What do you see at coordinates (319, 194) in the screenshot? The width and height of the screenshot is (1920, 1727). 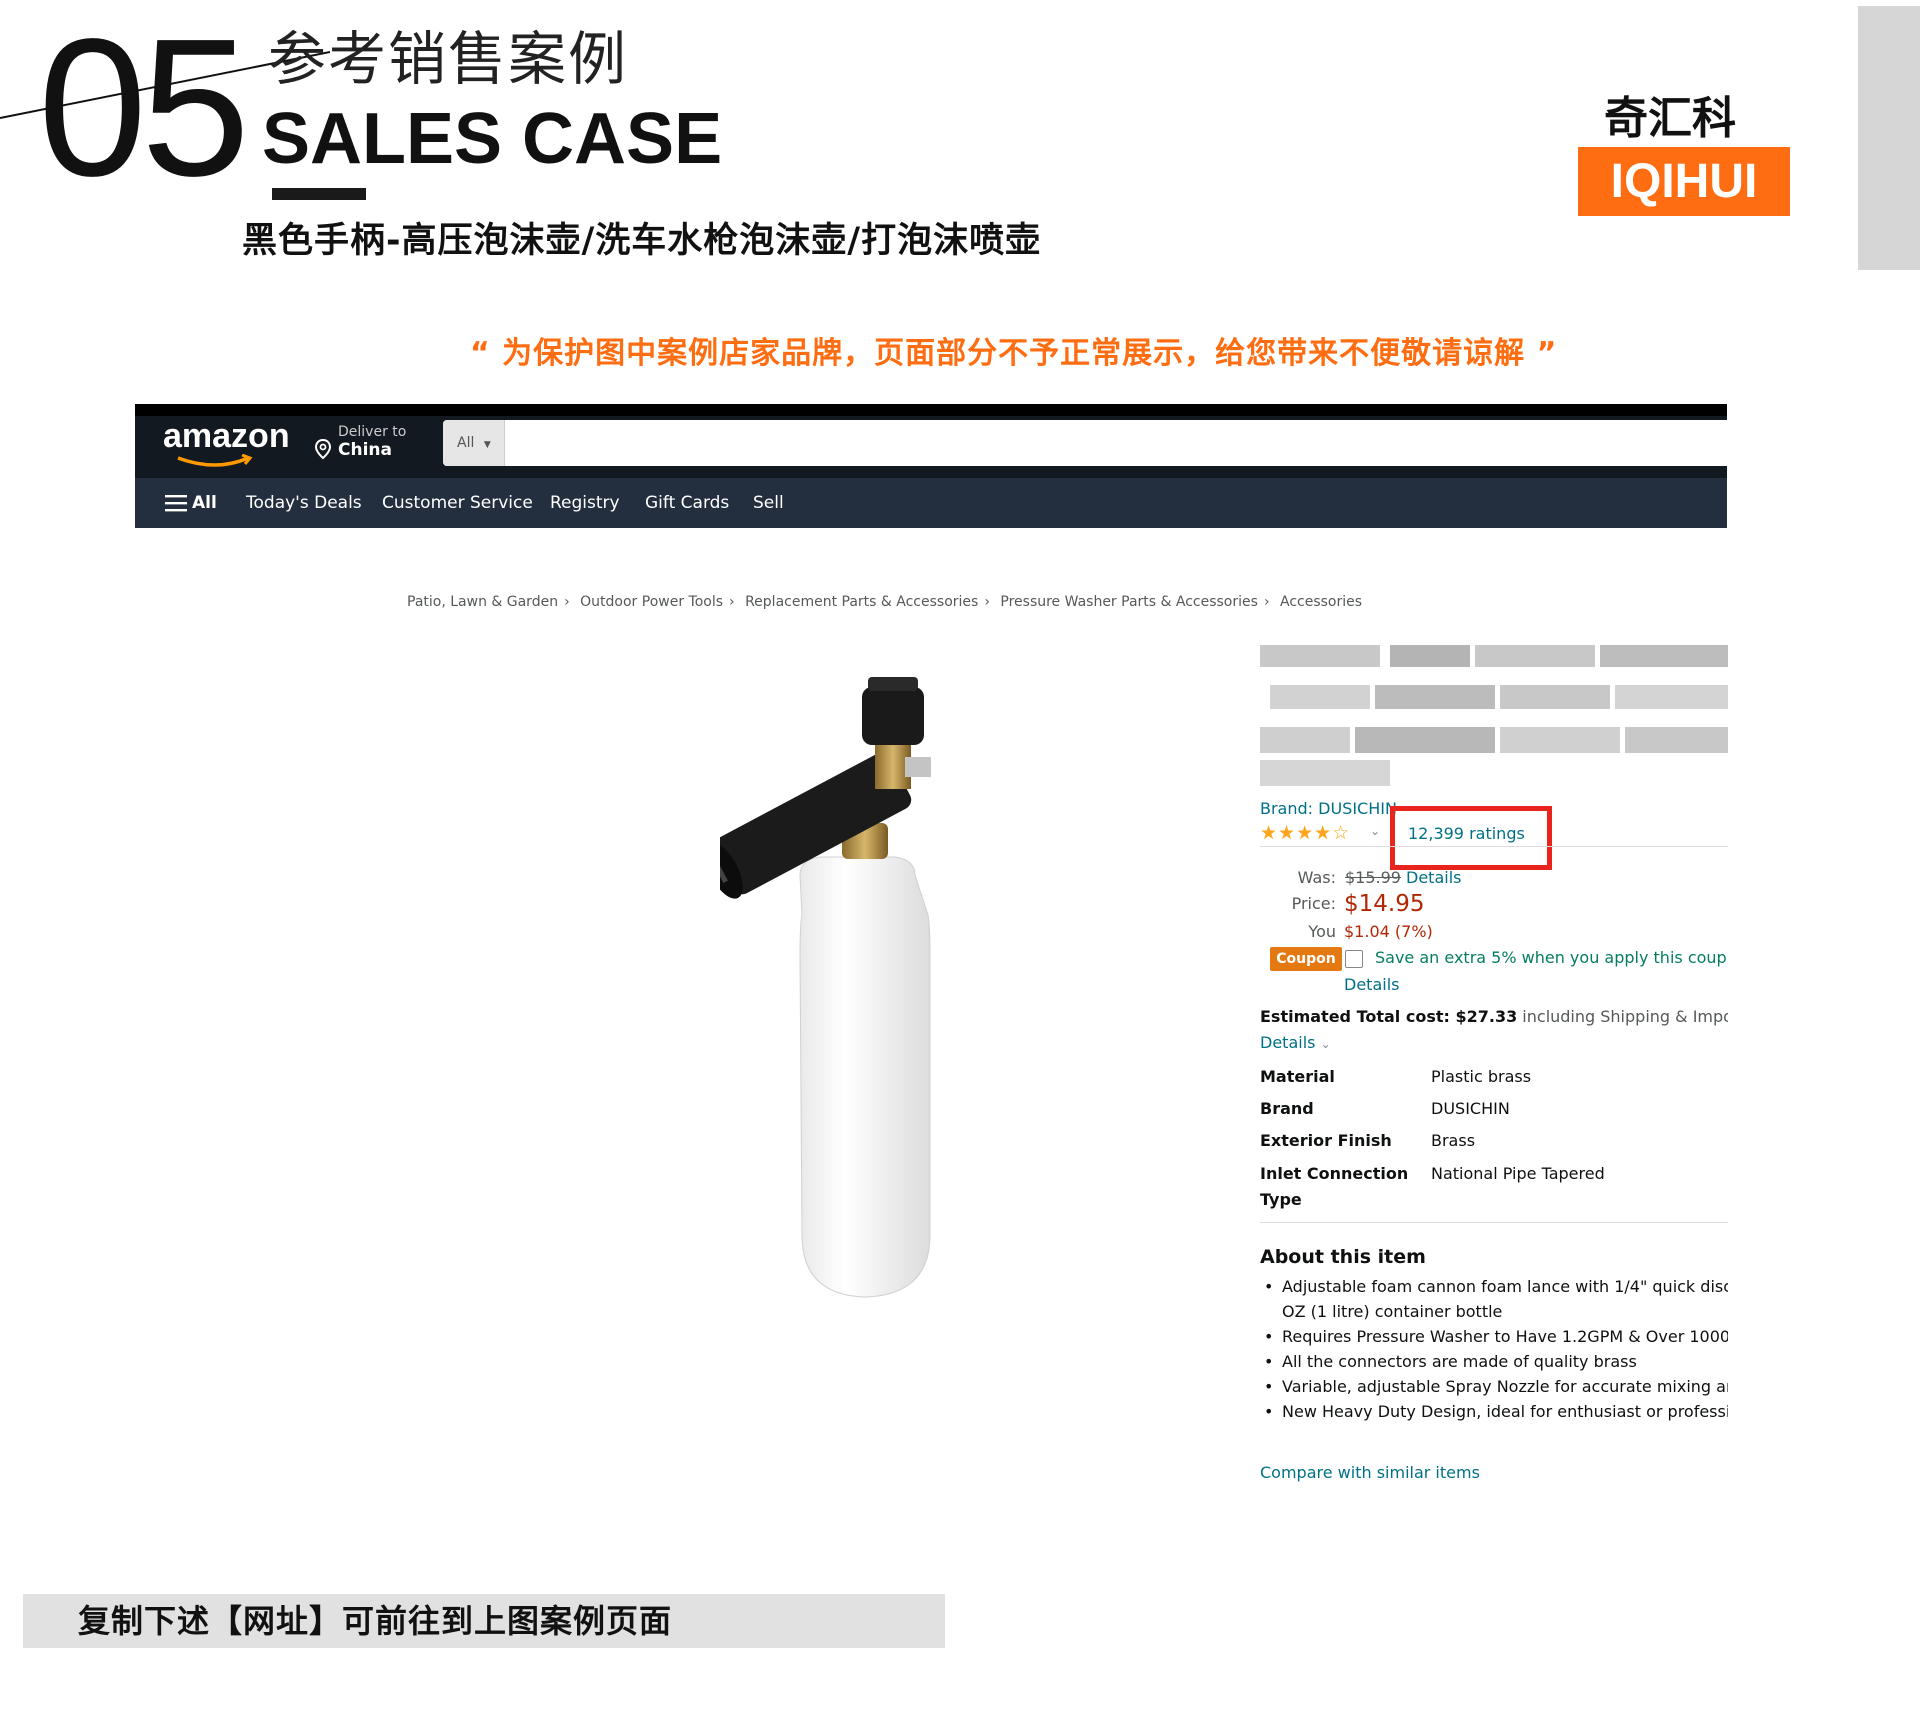 I see `title-underline` at bounding box center [319, 194].